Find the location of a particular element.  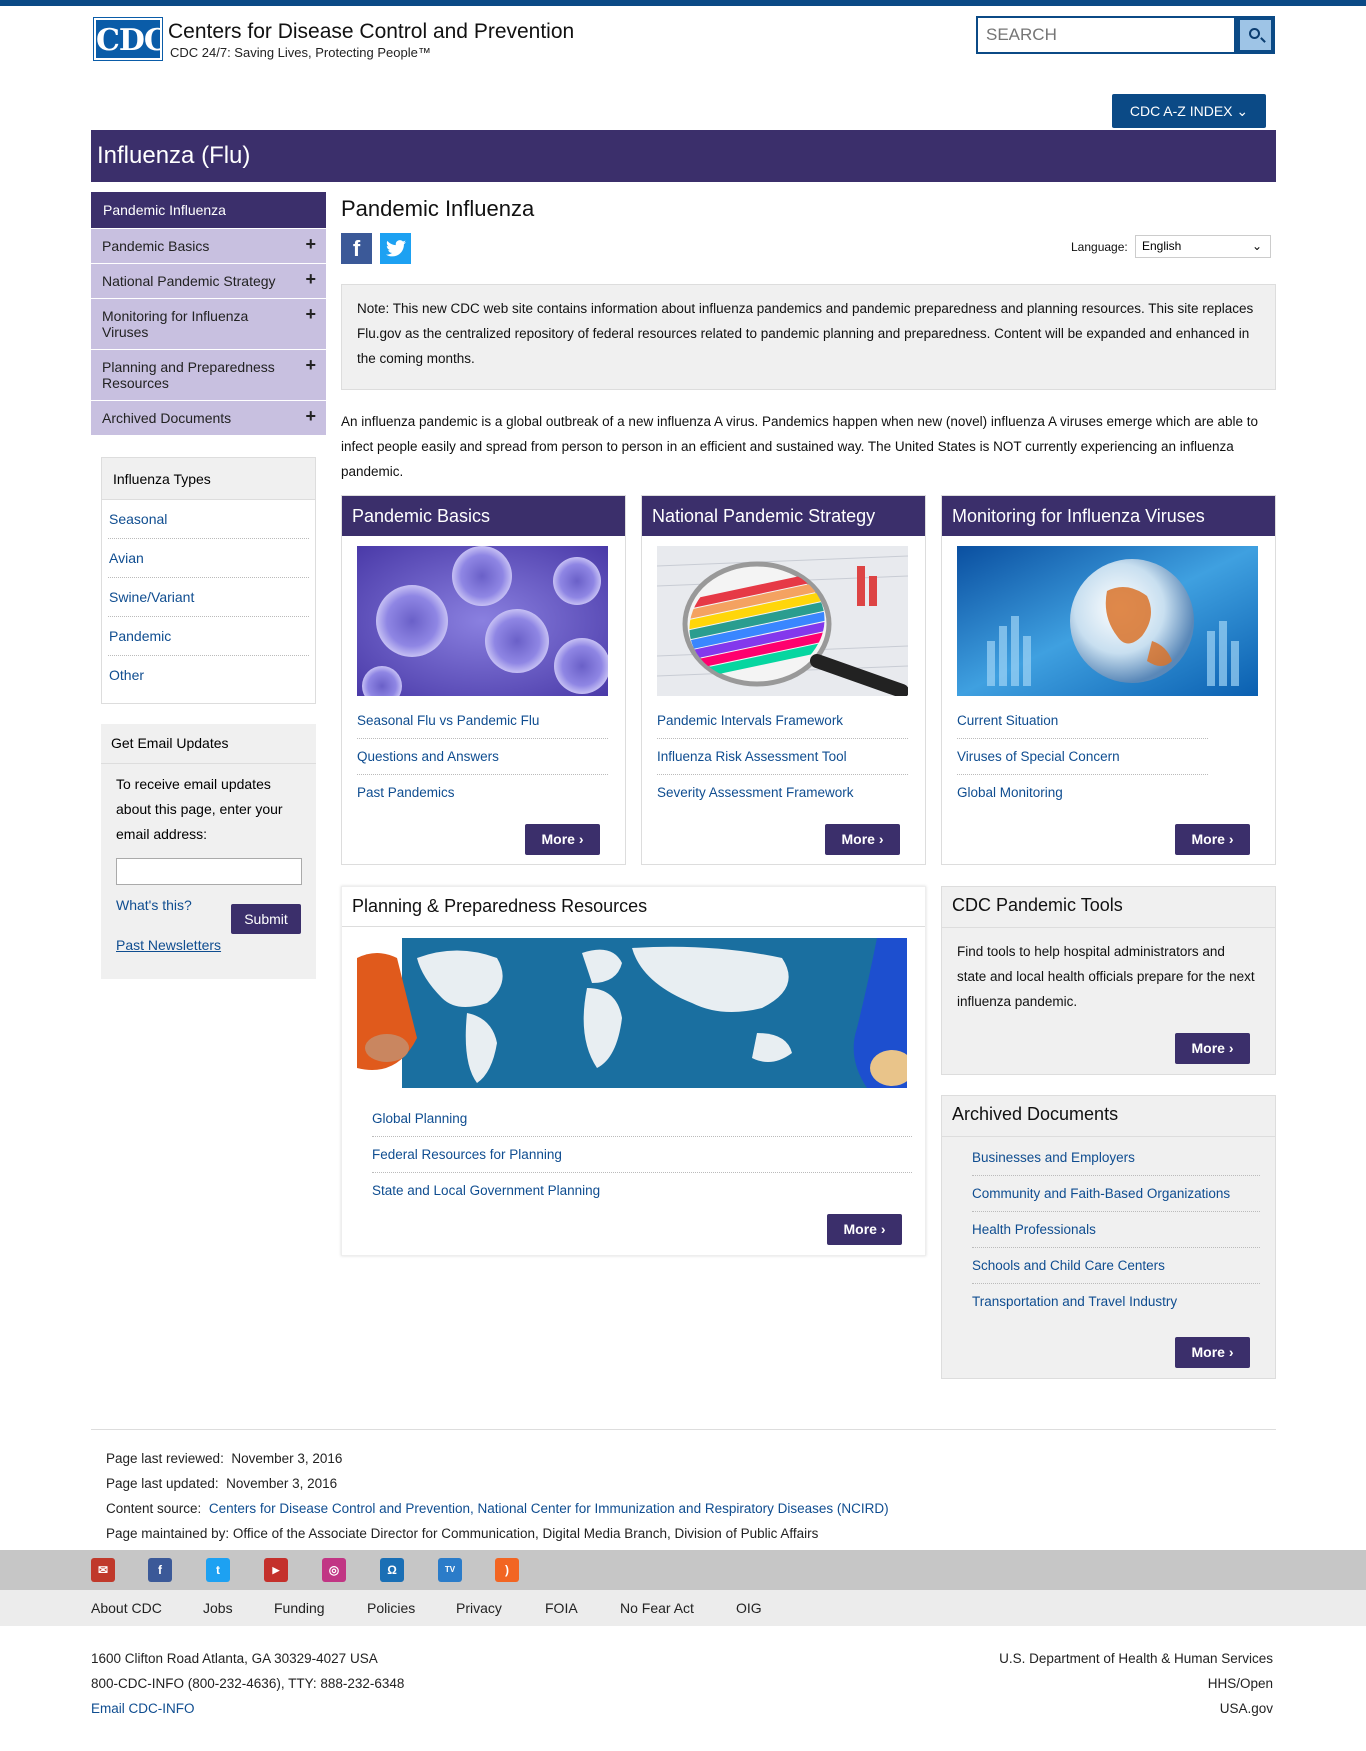

instagram-icon: ◎ is located at coordinates (334, 1570).